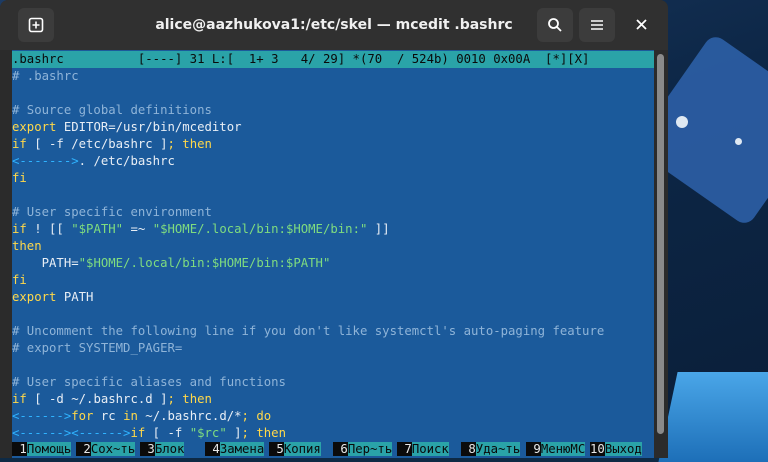  Describe the element at coordinates (27, 246) in the screenshot. I see `code-token: then` at that location.